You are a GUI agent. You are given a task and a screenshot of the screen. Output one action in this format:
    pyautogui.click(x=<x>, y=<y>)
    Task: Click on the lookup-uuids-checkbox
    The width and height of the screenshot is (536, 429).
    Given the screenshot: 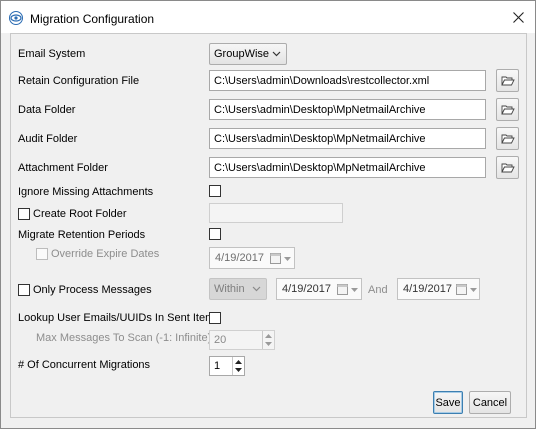 What is the action you would take?
    pyautogui.click(x=215, y=318)
    